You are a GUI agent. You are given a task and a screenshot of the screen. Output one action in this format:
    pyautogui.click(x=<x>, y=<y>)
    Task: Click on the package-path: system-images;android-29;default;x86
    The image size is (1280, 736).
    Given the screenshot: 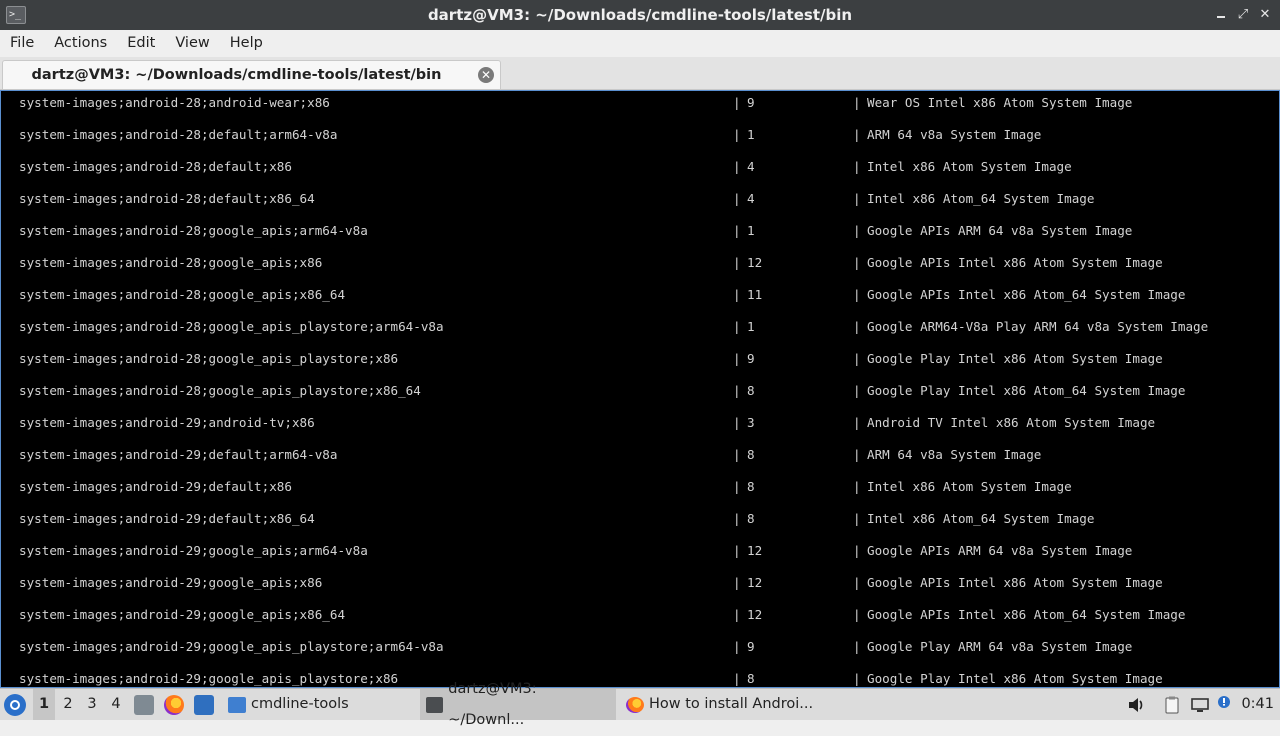 What is the action you would take?
    pyautogui.click(x=155, y=486)
    